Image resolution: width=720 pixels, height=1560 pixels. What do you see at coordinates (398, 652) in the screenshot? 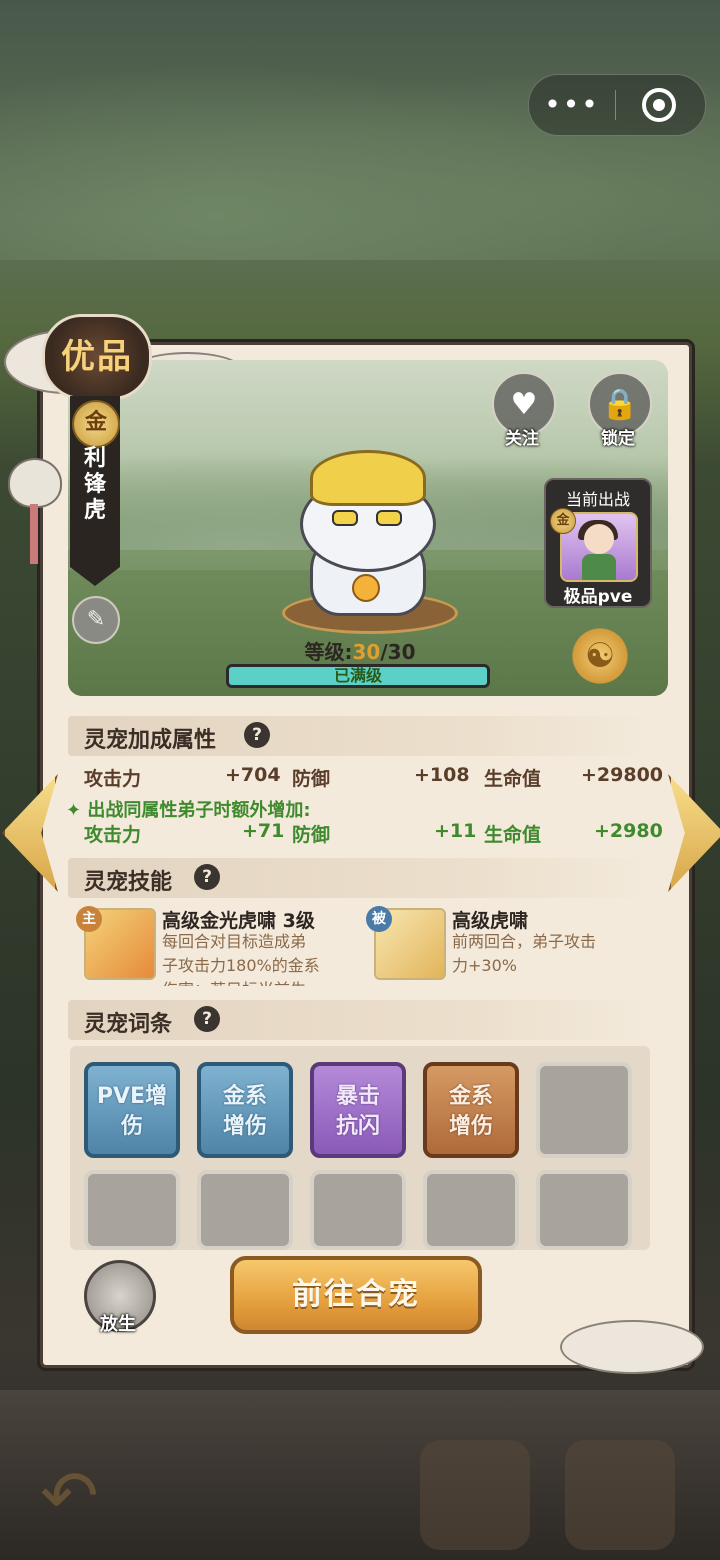
I see `level-max: /30` at bounding box center [398, 652].